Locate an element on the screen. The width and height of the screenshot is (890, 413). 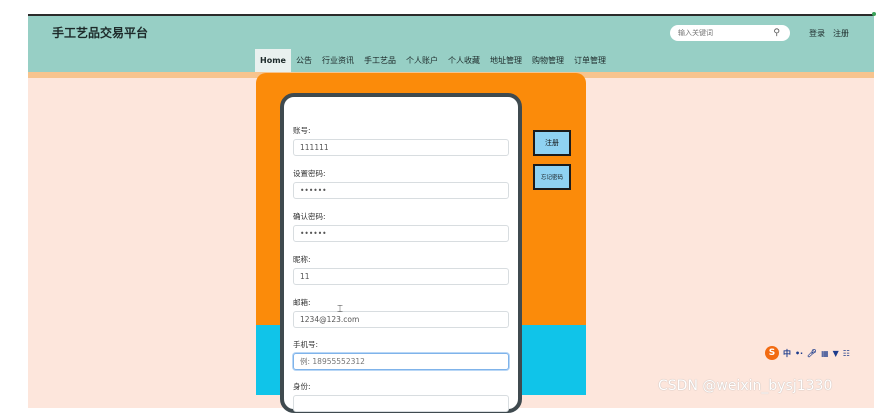
register-link: 注册 is located at coordinates (841, 33).